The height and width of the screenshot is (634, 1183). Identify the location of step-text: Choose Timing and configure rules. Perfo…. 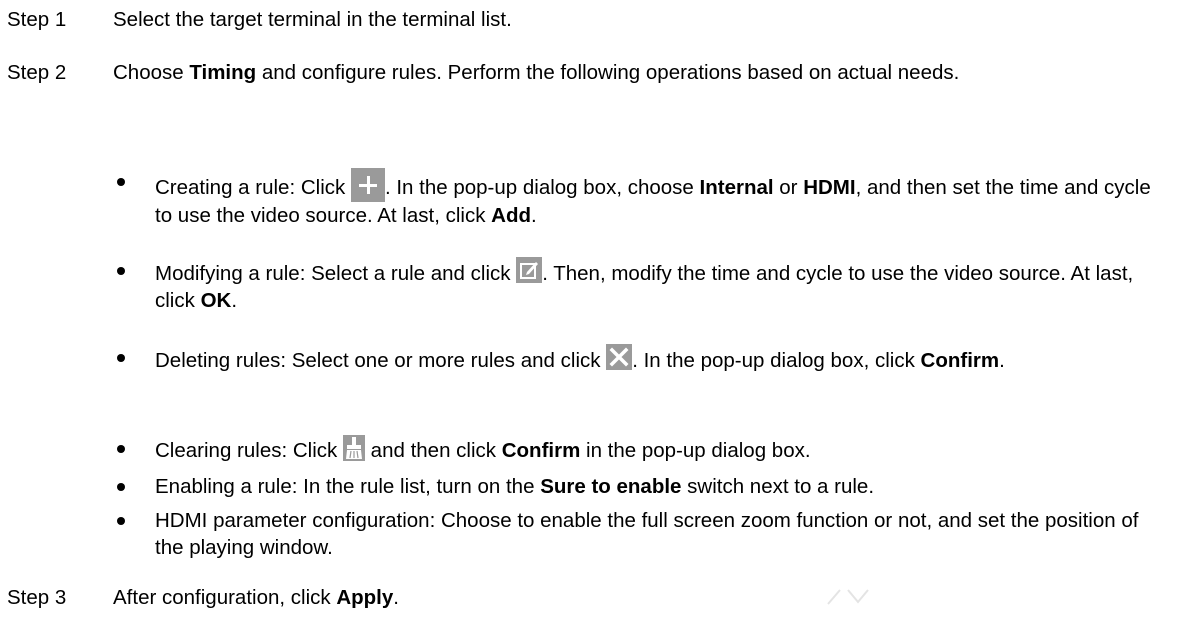
(536, 72).